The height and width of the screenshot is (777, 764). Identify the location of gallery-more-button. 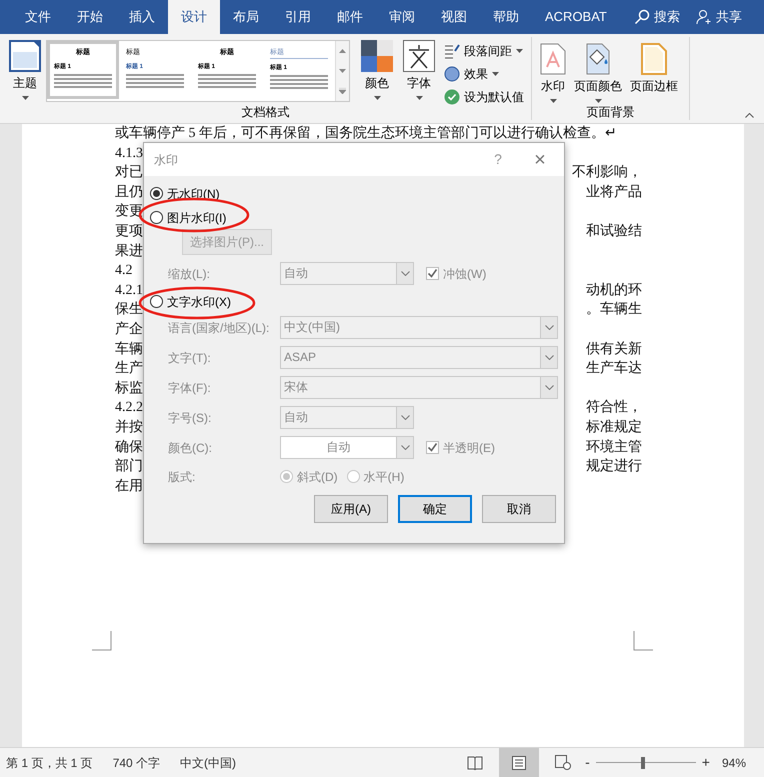
(342, 91).